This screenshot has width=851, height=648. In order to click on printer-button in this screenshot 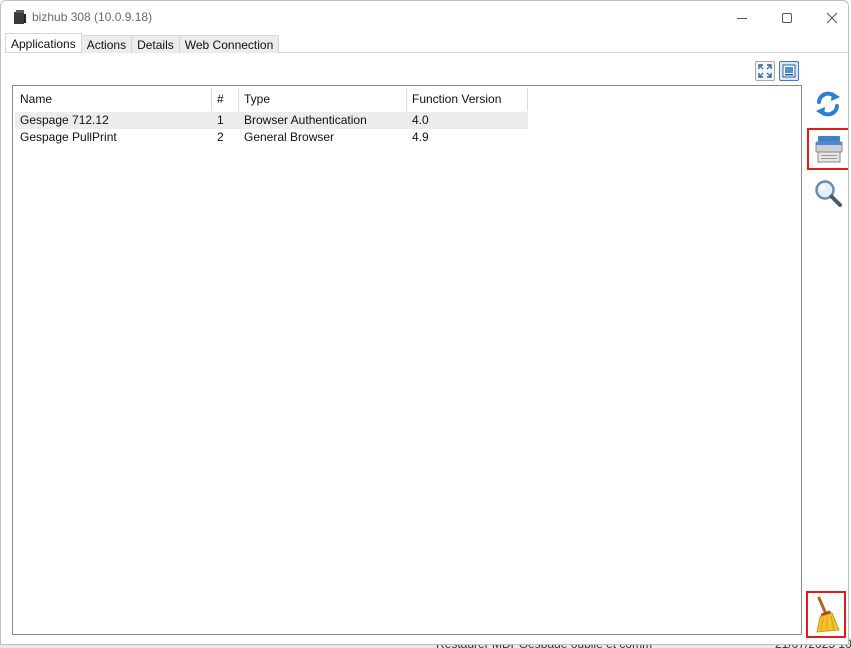, I will do `click(827, 149)`.